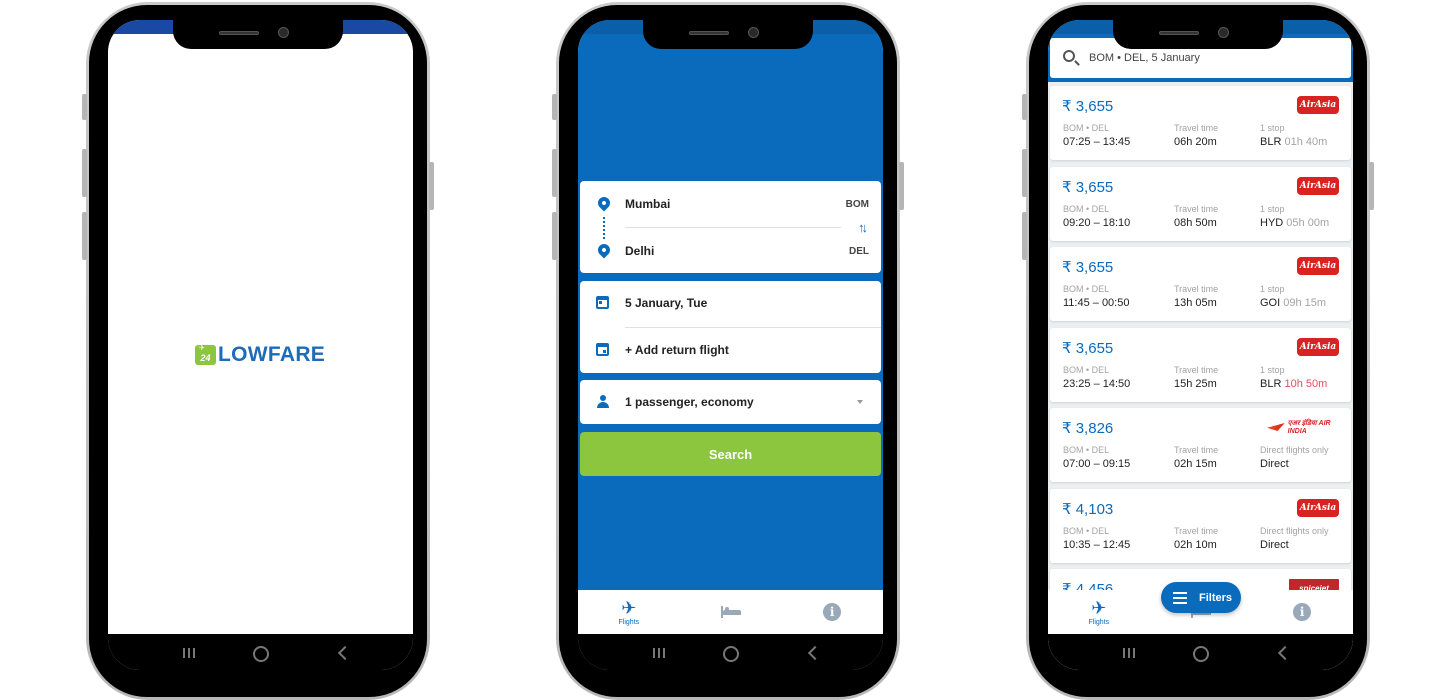 This screenshot has height=700, width=1440. What do you see at coordinates (1309, 427) in the screenshot?
I see `airline-logo-text: एअर इंडिया AIR INDIA` at bounding box center [1309, 427].